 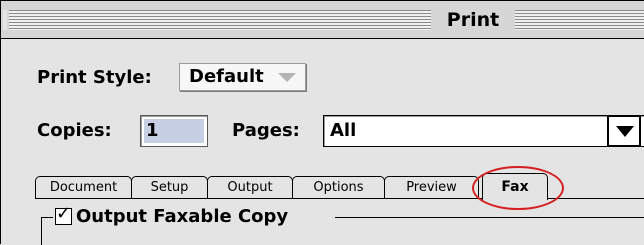 I want to click on close-box, so click(x=5, y=20).